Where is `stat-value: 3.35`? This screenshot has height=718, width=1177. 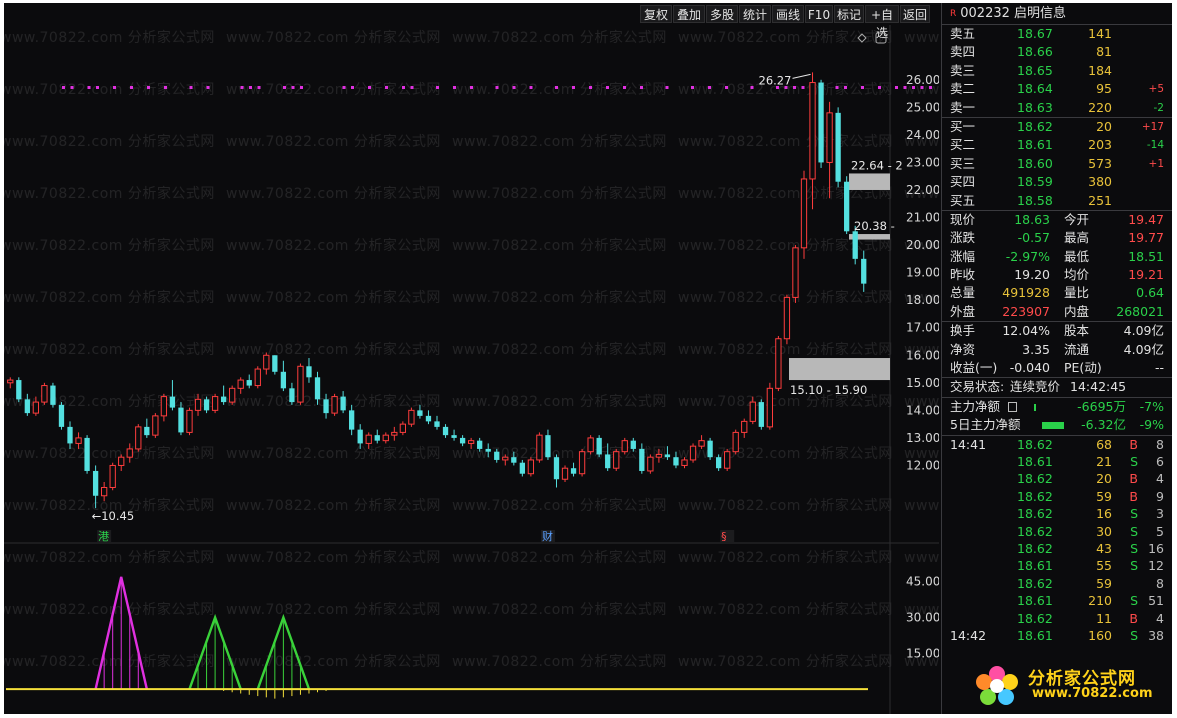 stat-value: 3.35 is located at coordinates (1036, 349).